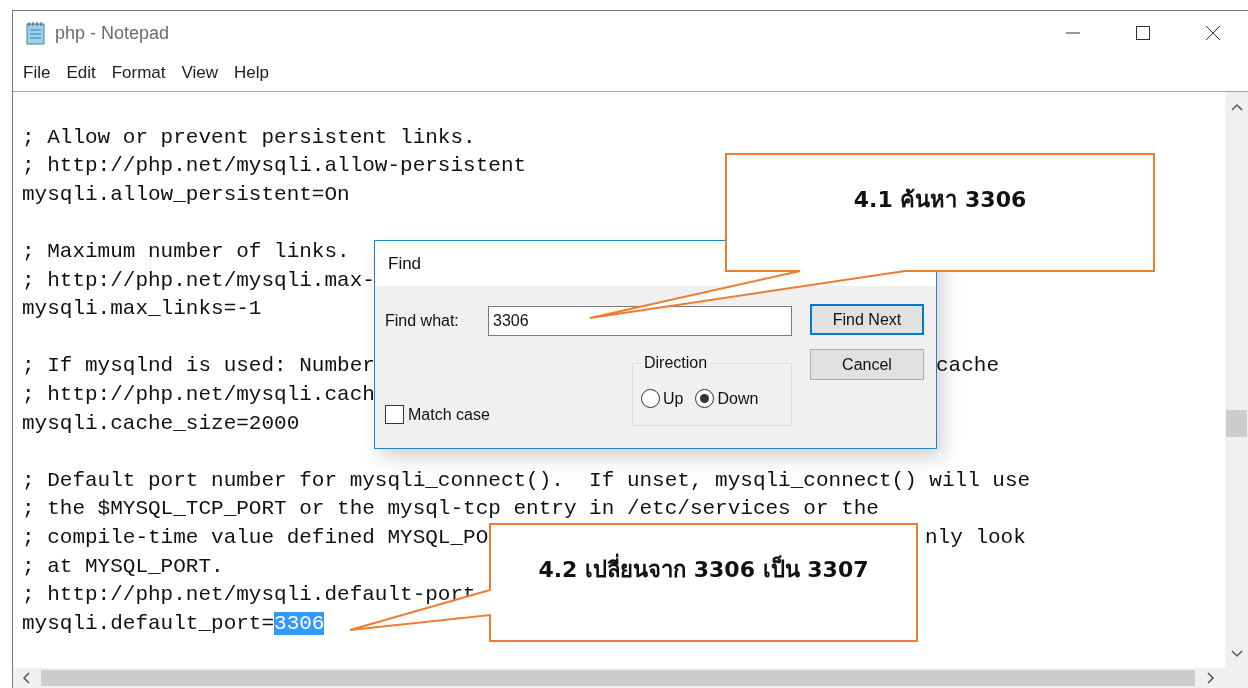  What do you see at coordinates (1143, 33) in the screenshot?
I see `maximize-icon` at bounding box center [1143, 33].